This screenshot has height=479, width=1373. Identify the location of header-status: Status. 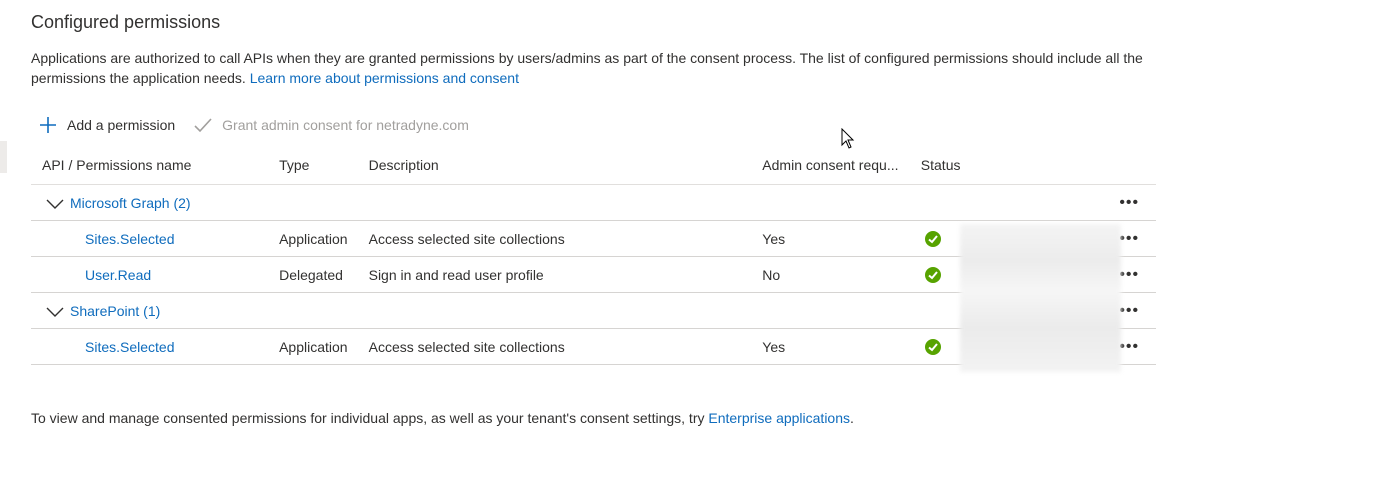
(1020, 165).